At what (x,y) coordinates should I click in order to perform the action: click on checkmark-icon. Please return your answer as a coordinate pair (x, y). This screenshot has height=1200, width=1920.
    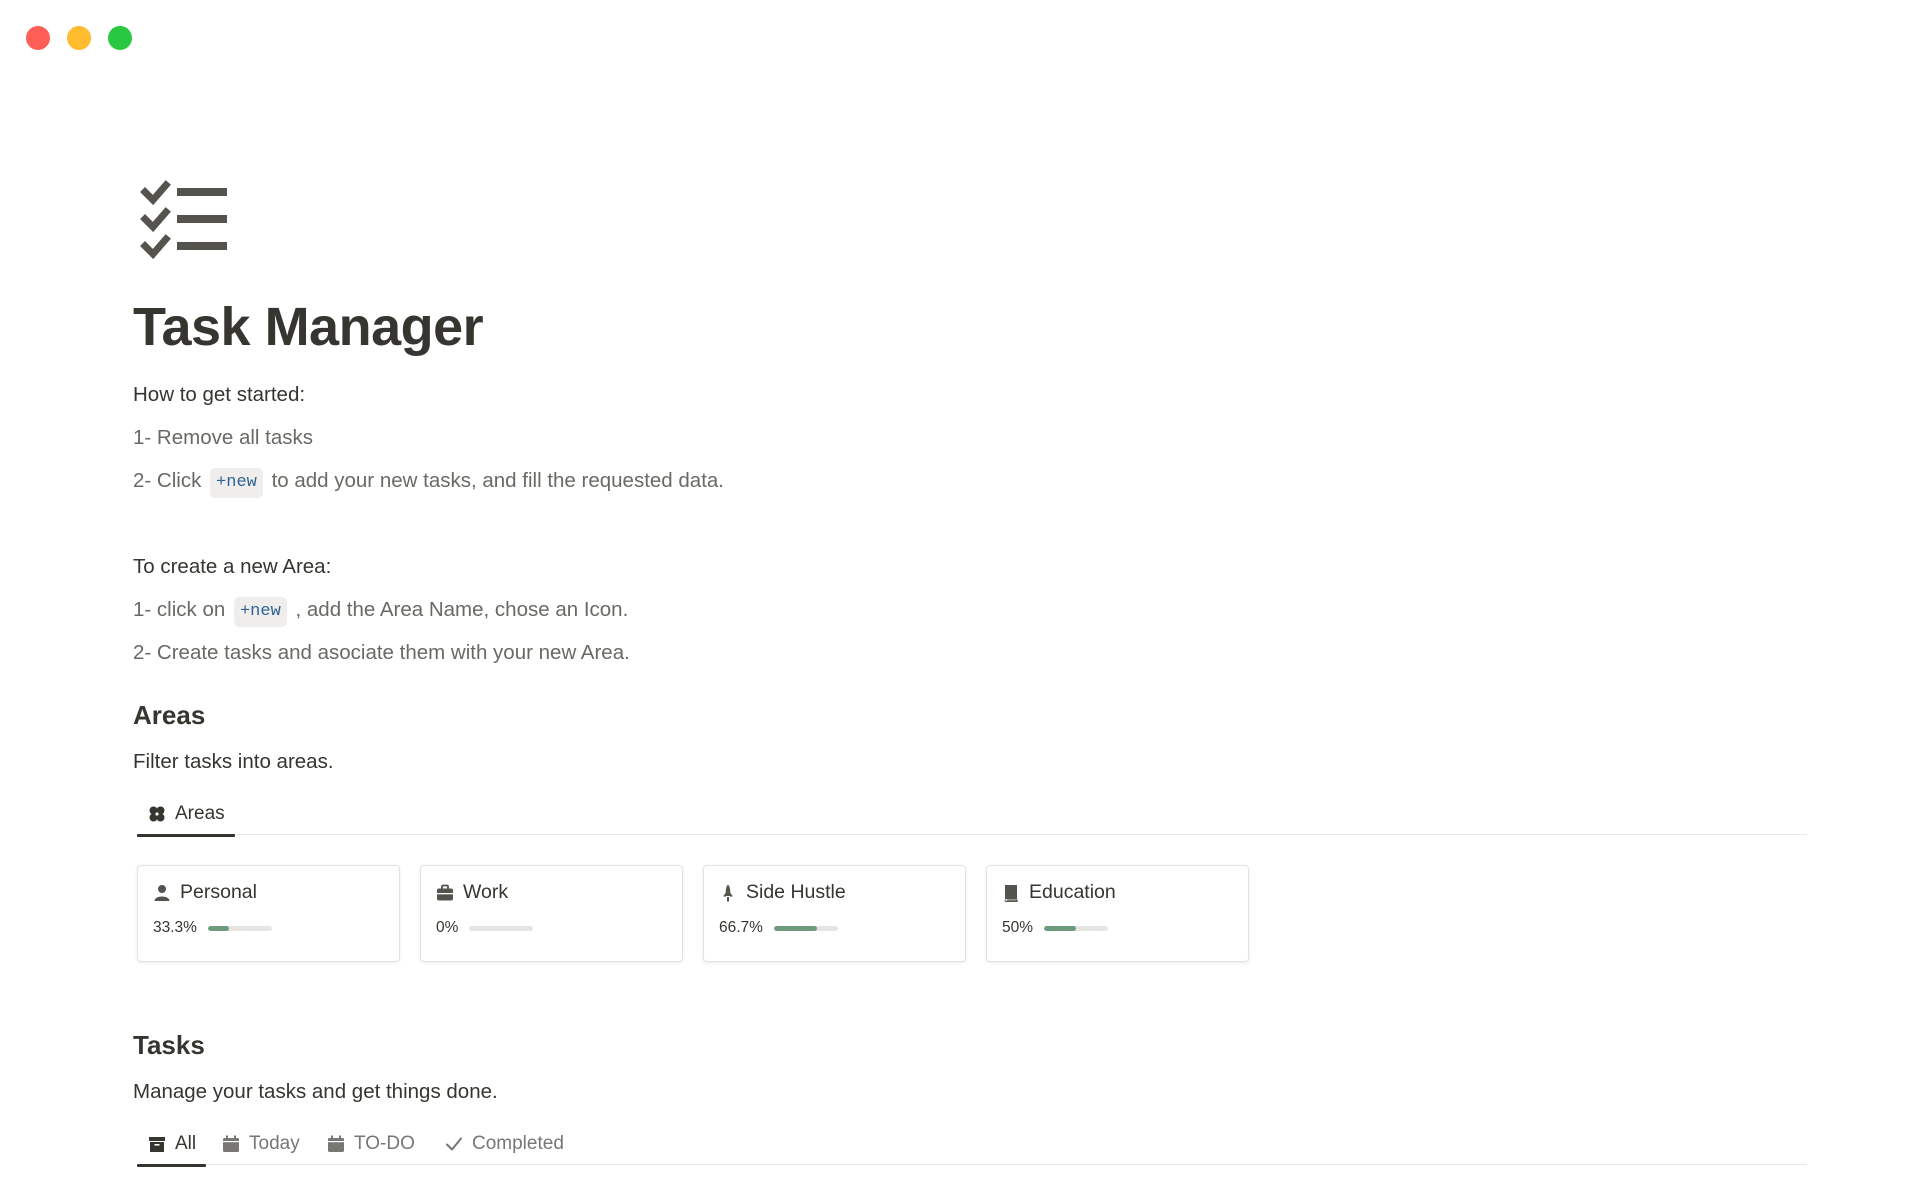
    Looking at the image, I should click on (454, 1144).